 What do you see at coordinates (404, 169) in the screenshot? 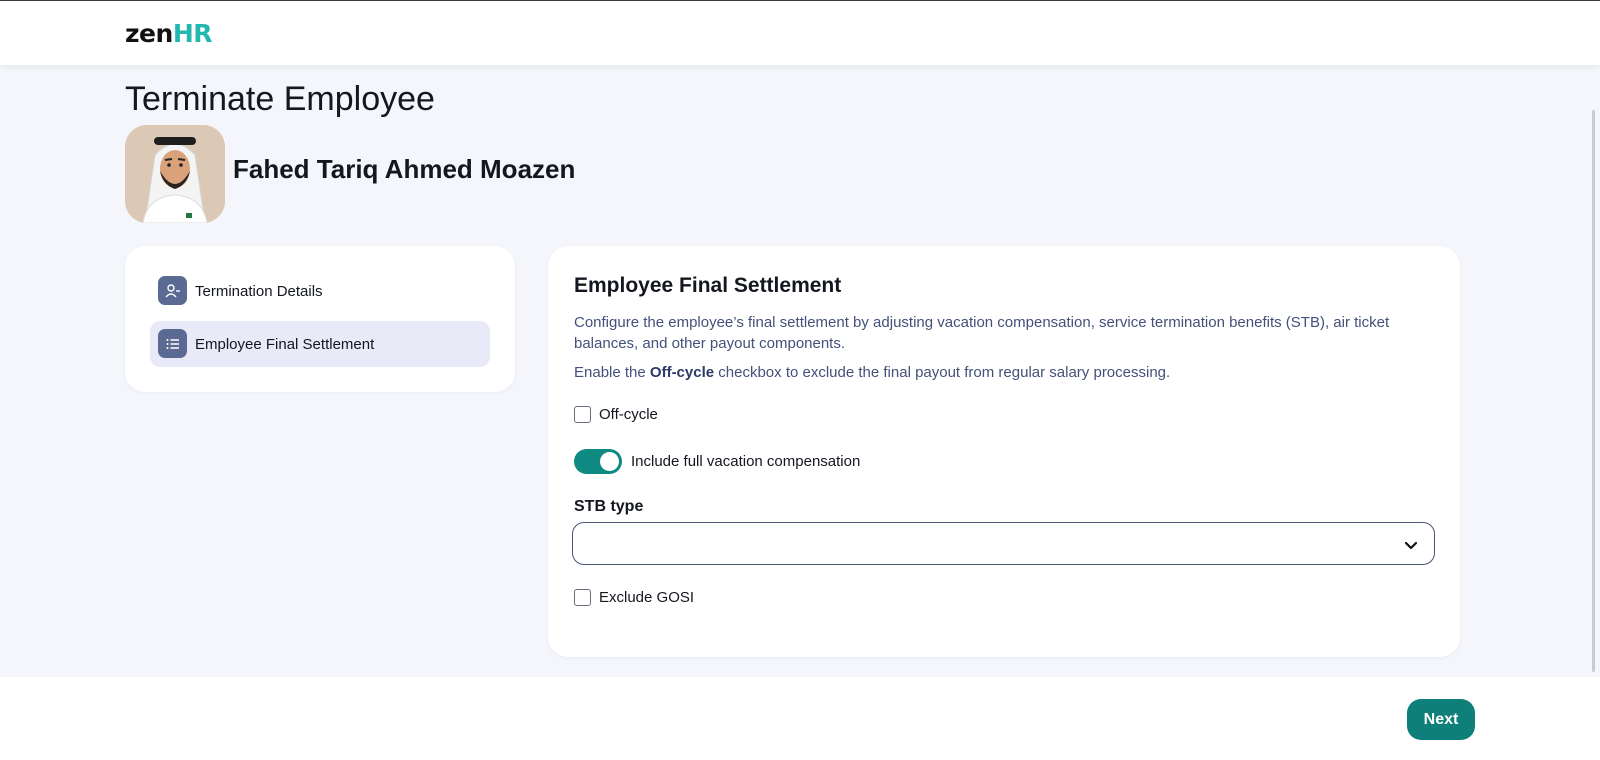
I see `employee-name: Fahed Tariq Ahmed Moazen` at bounding box center [404, 169].